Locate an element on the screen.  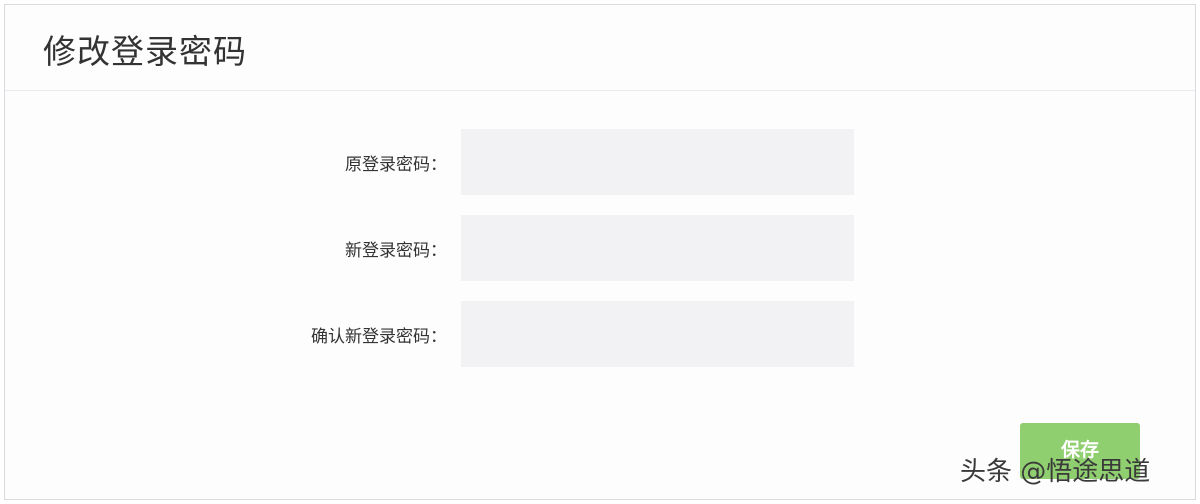
watermark: 头条 @悟途思道 is located at coordinates (1055, 472).